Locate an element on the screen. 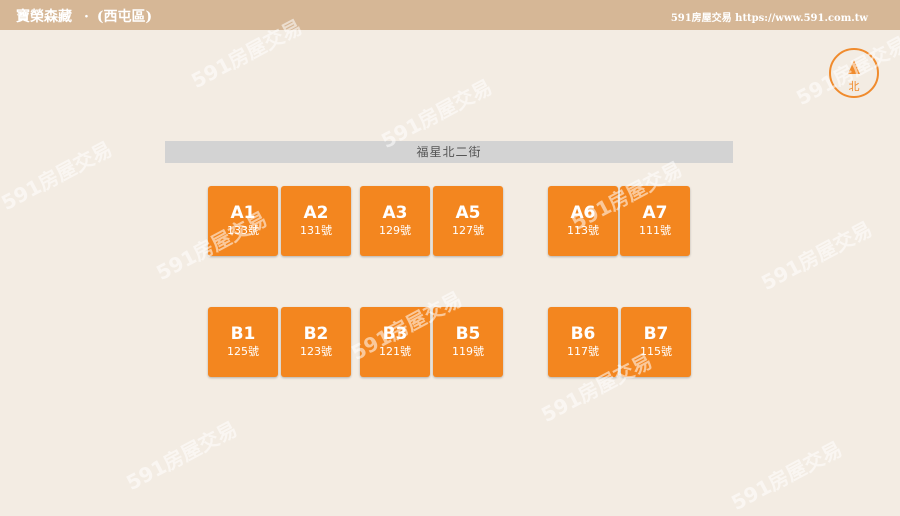 The height and width of the screenshot is (516, 900). unit-number: 121號 is located at coordinates (395, 351).